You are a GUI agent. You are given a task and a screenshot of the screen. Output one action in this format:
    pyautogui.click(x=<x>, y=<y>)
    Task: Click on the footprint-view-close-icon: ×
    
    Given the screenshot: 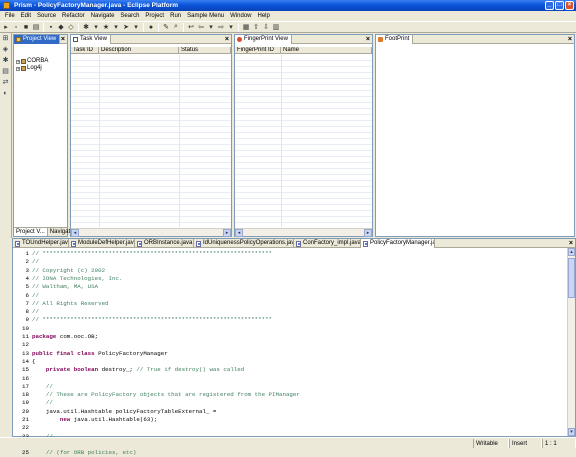 What is the action you would take?
    pyautogui.click(x=570, y=39)
    